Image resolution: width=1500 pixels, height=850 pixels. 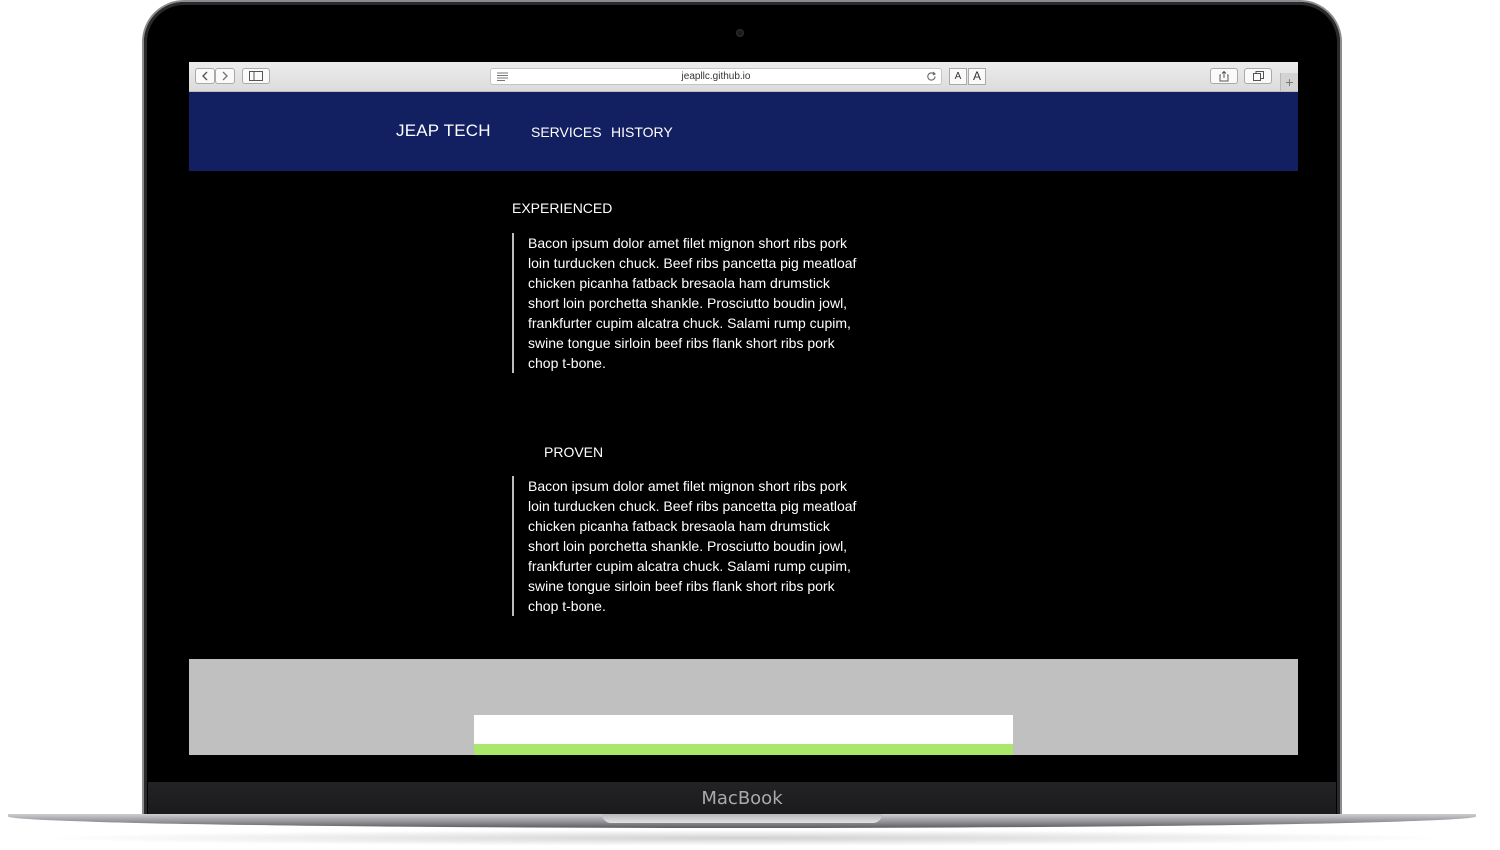 I want to click on footer-band, so click(x=743, y=707).